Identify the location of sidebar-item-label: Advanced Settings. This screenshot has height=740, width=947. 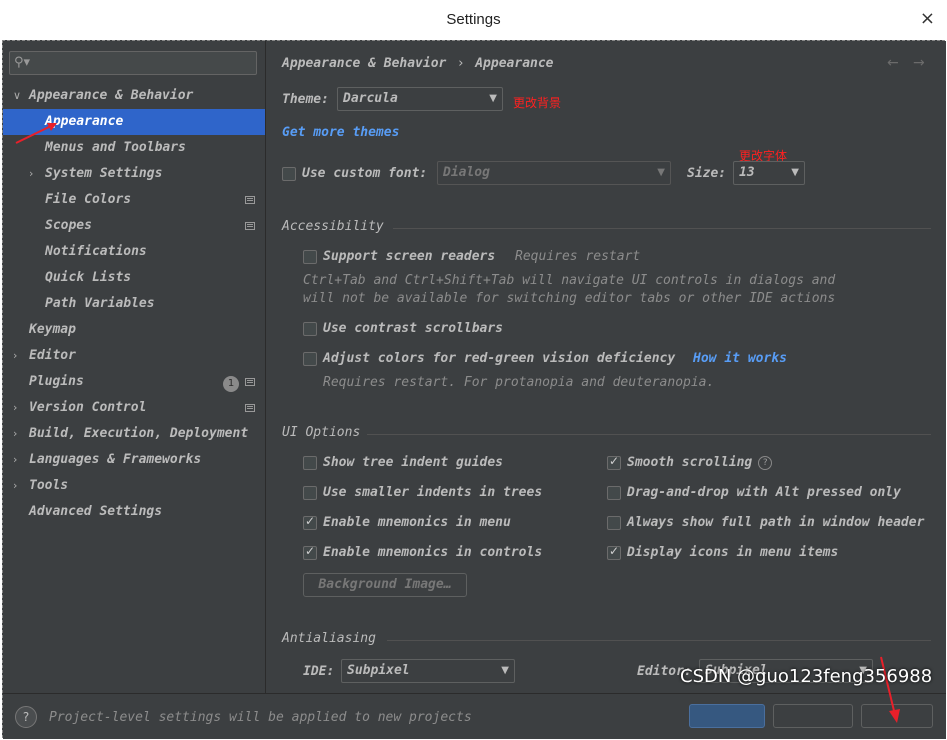
(96, 511).